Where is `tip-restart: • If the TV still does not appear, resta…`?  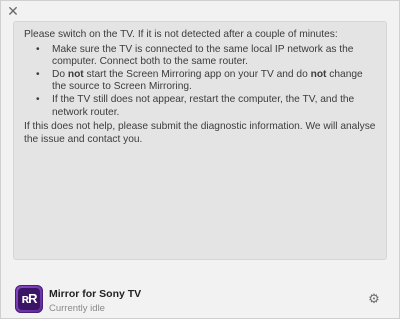
tip-restart: • If the TV still does not appear, resta… is located at coordinates (200, 106).